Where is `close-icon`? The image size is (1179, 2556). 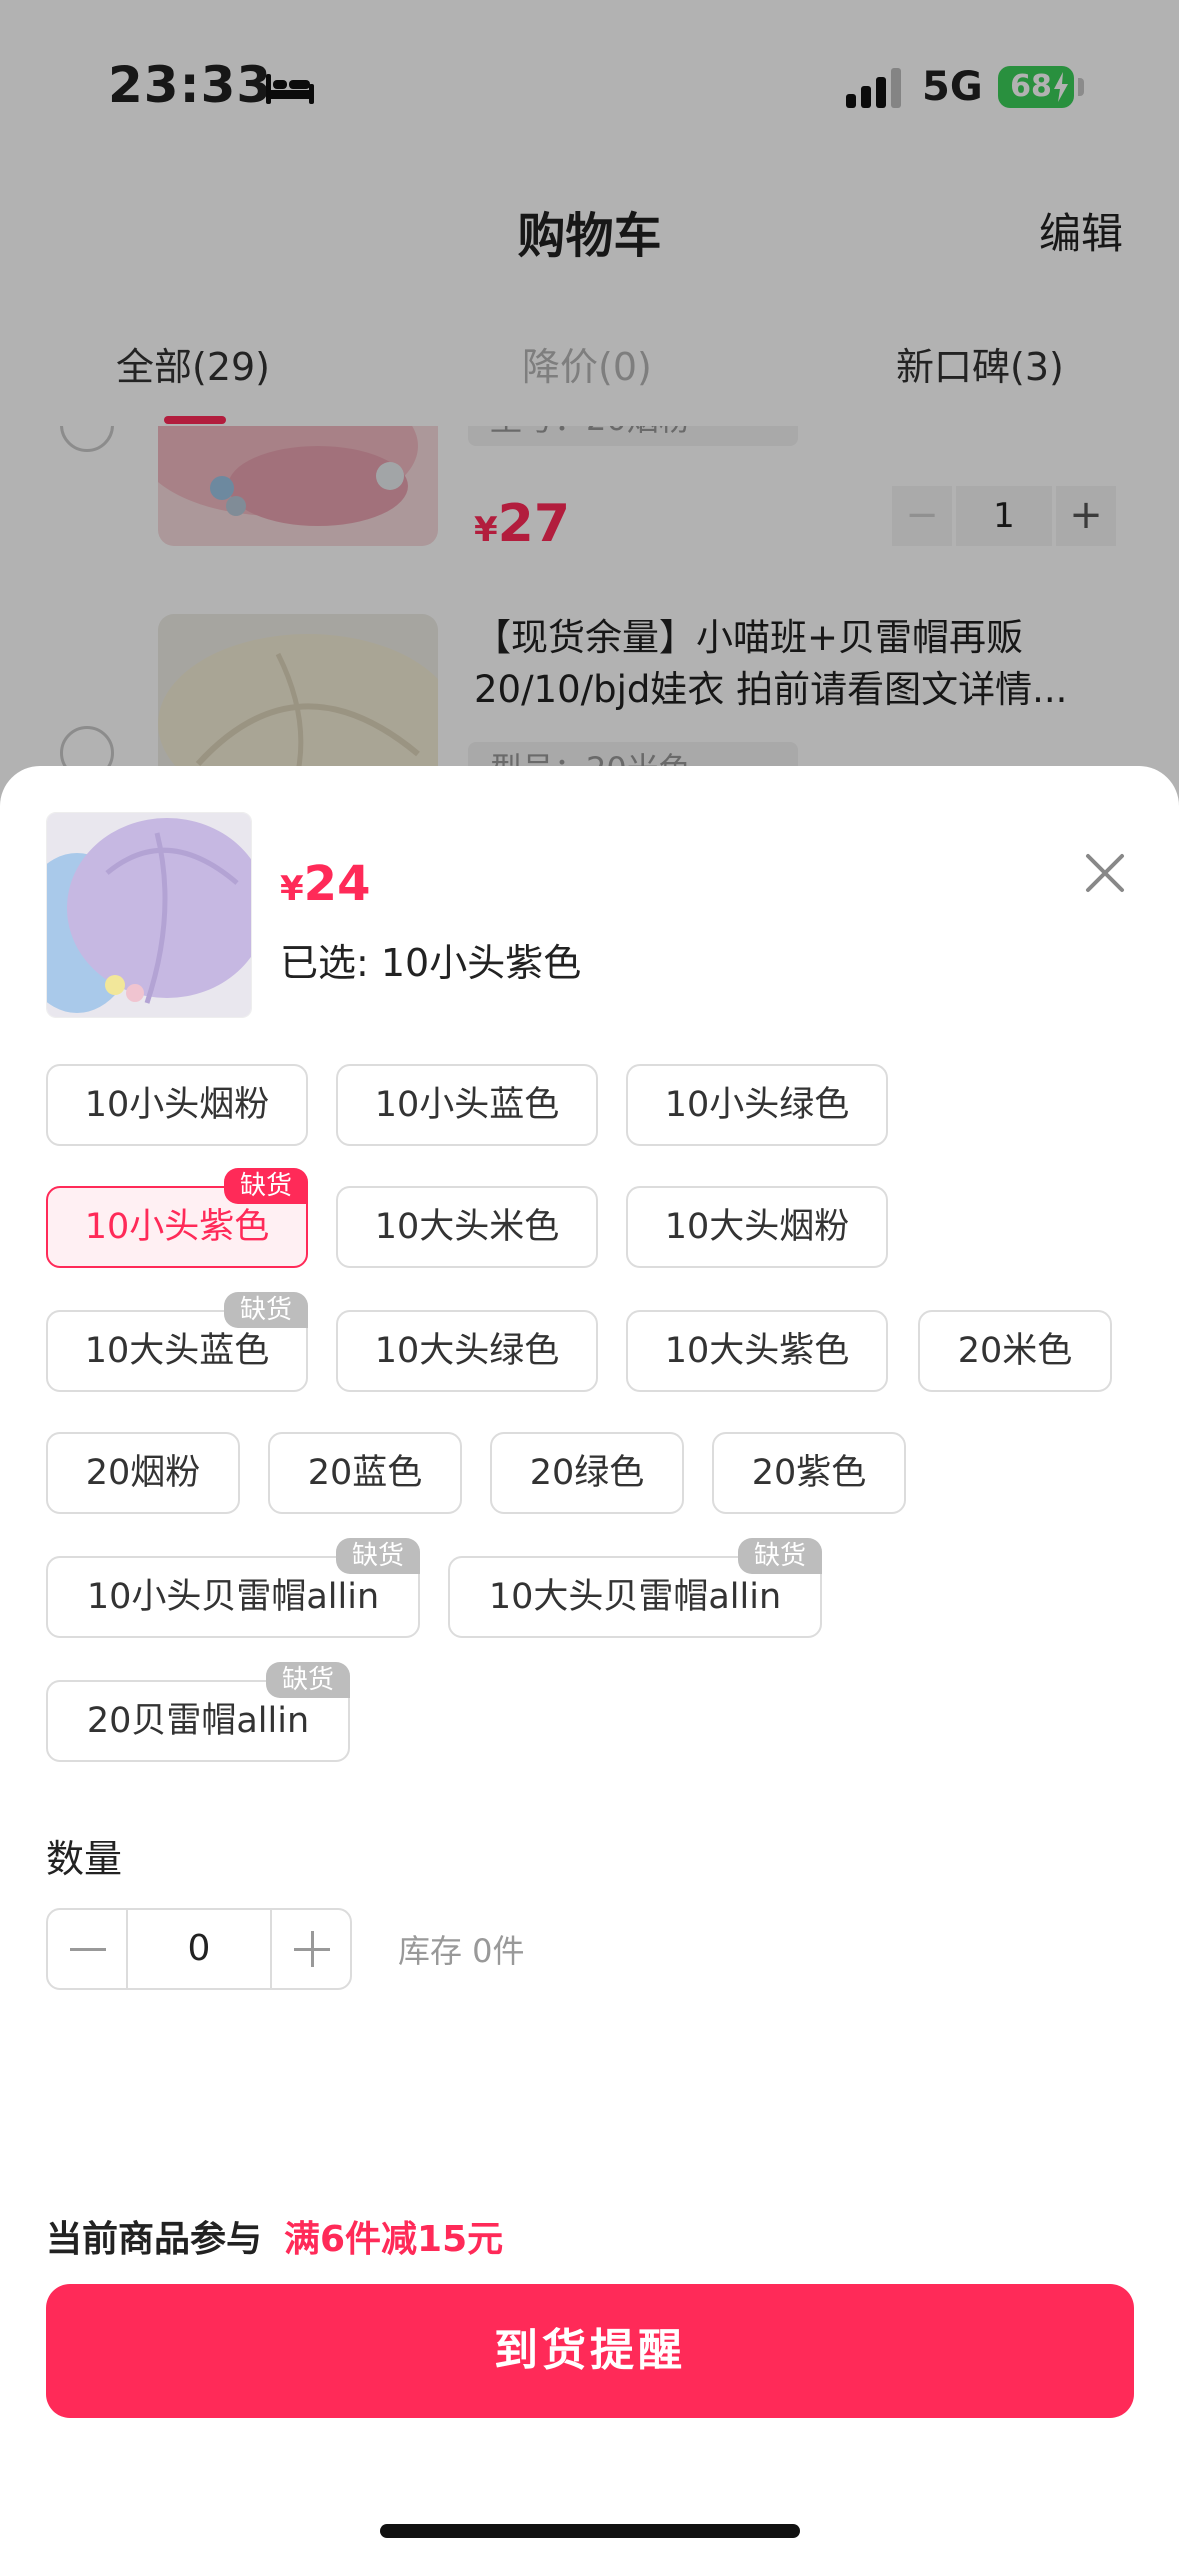
close-icon is located at coordinates (1105, 873).